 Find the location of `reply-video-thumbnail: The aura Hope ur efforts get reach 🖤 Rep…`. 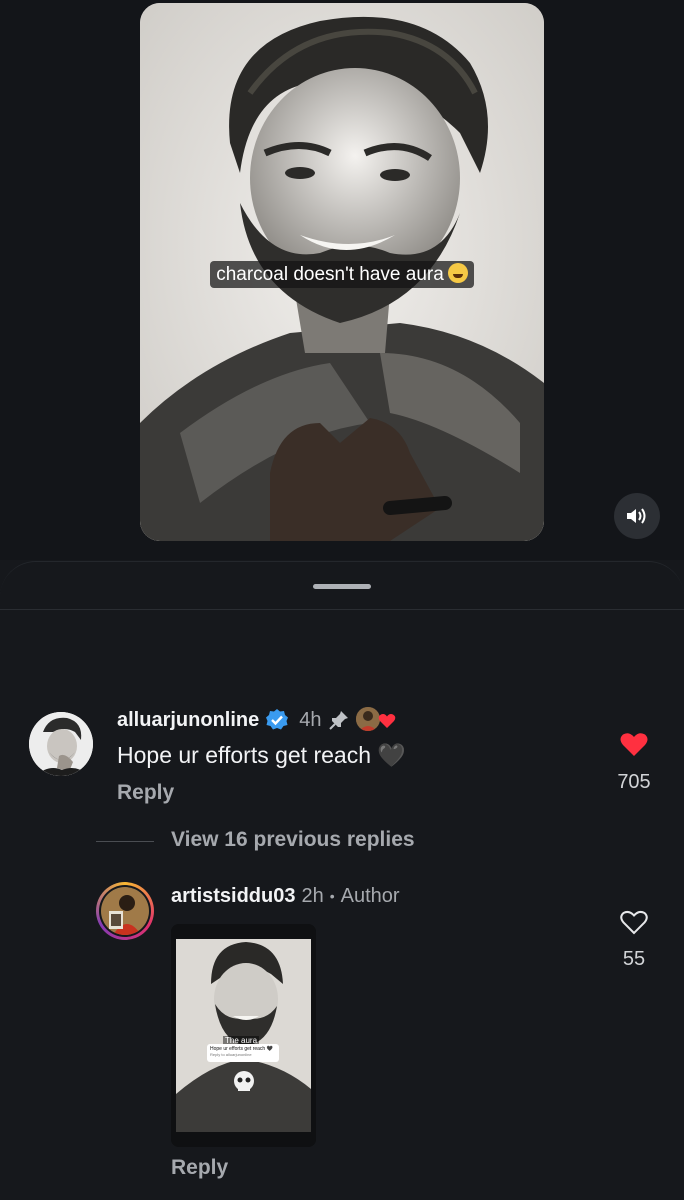

reply-video-thumbnail: The aura Hope ur efforts get reach 🖤 Rep… is located at coordinates (243, 1035).